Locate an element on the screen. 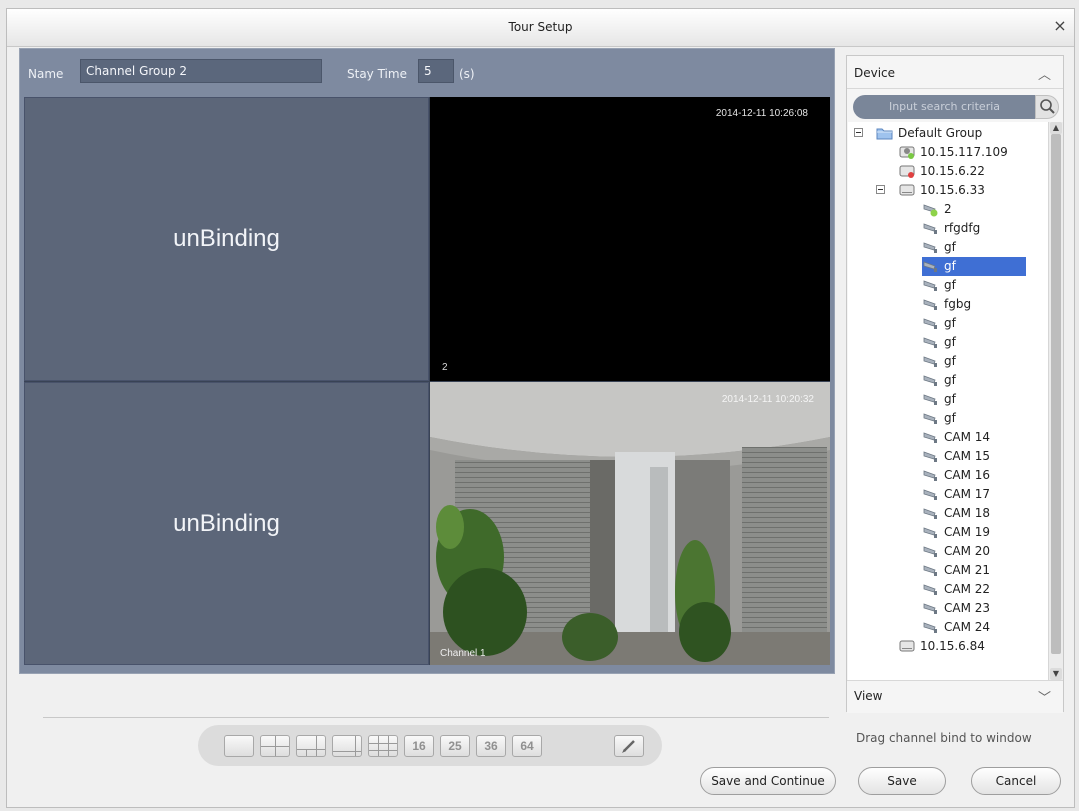 Image resolution: width=1079 pixels, height=811 pixels. tree-item: CAM 21 is located at coordinates (948, 570).